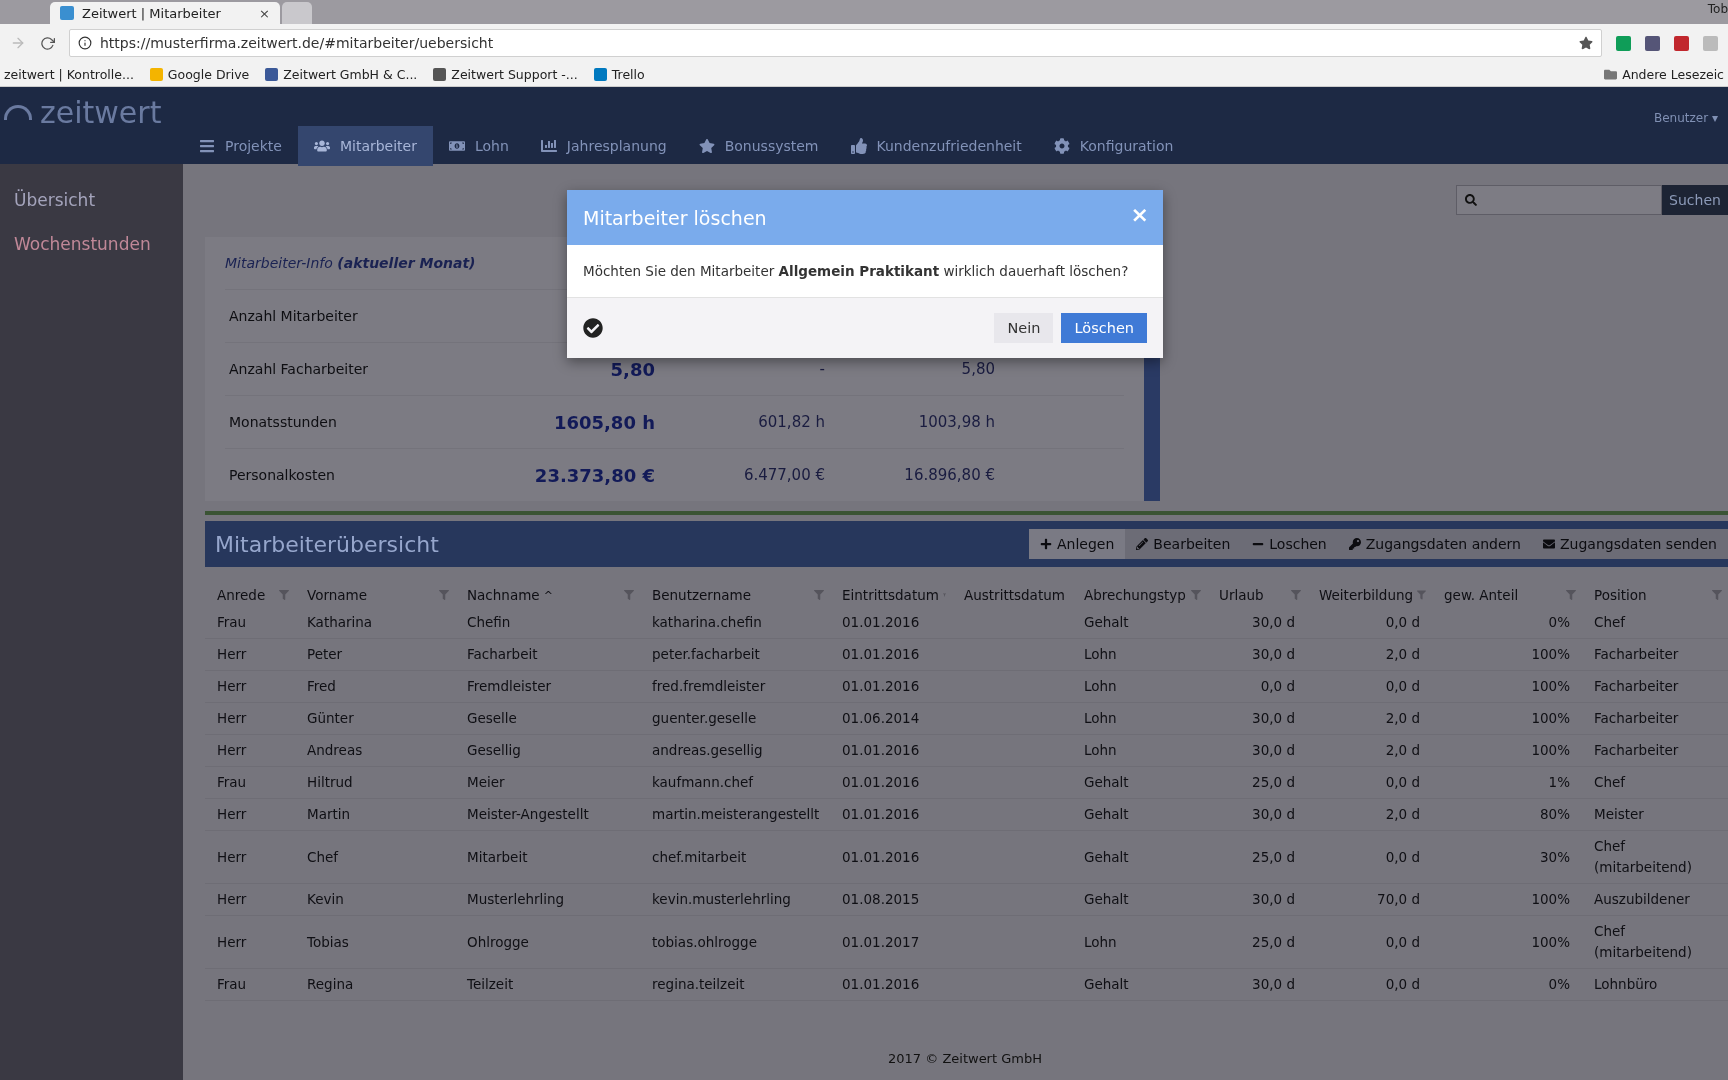 The width and height of the screenshot is (1728, 1080). I want to click on table-cell: Teilzeit, so click(547, 984).